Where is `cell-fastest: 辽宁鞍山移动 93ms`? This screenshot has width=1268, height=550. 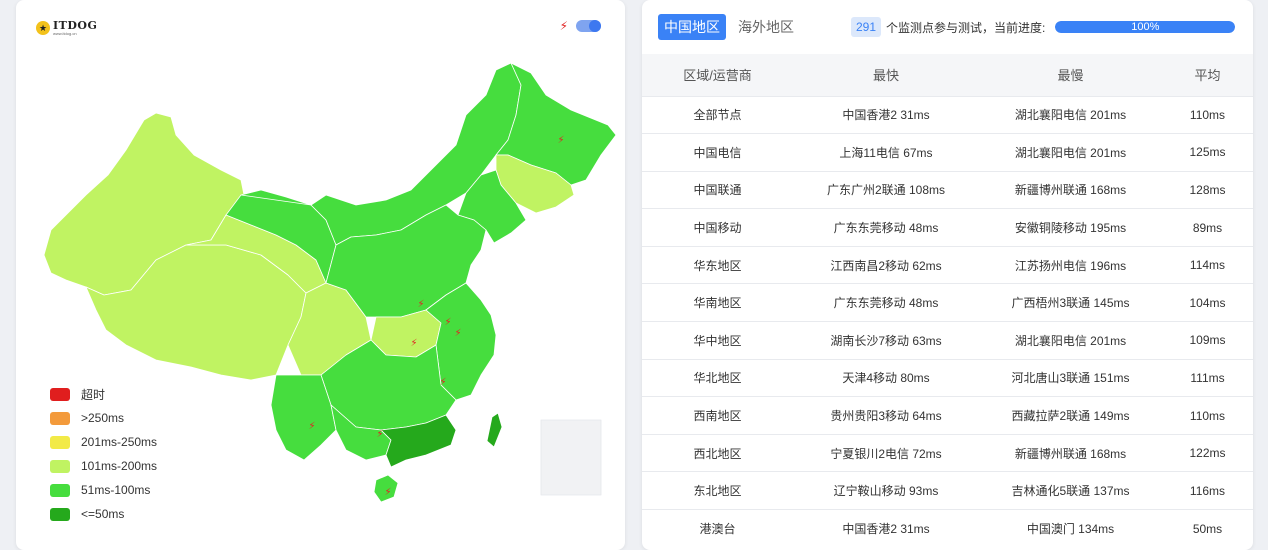 cell-fastest: 辽宁鞍山移动 93ms is located at coordinates (886, 490).